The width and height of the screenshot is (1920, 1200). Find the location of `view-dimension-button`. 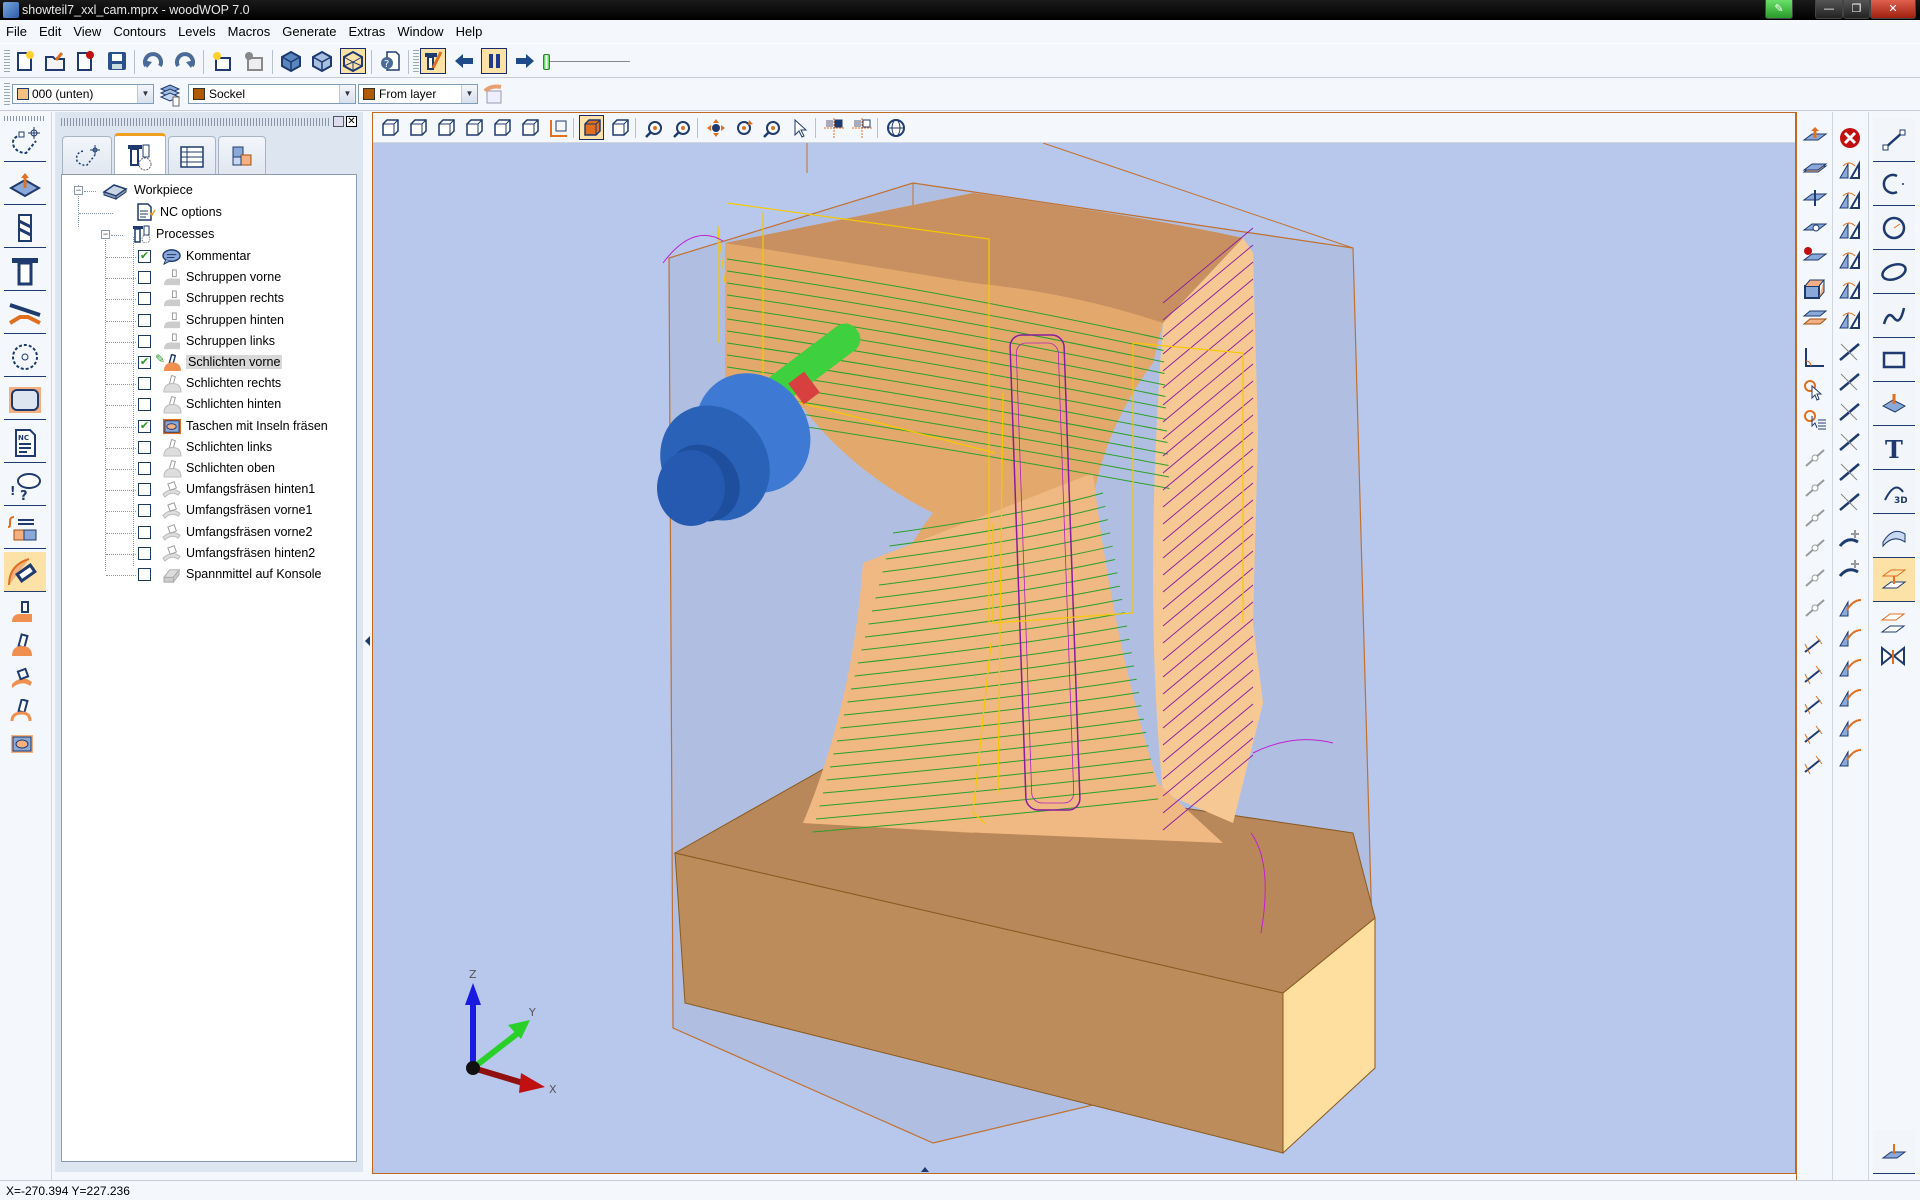

view-dimension-button is located at coordinates (557, 127).